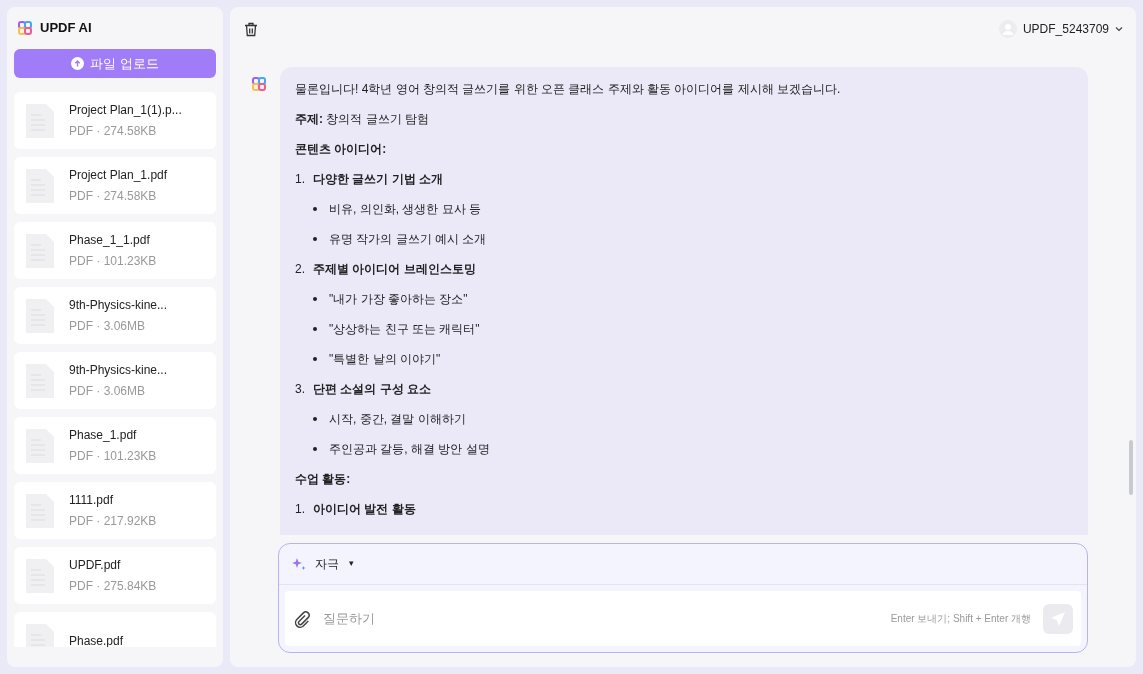  What do you see at coordinates (115, 250) in the screenshot?
I see `file-card: Phase_1_1.pdf PDF · 101.23KB` at bounding box center [115, 250].